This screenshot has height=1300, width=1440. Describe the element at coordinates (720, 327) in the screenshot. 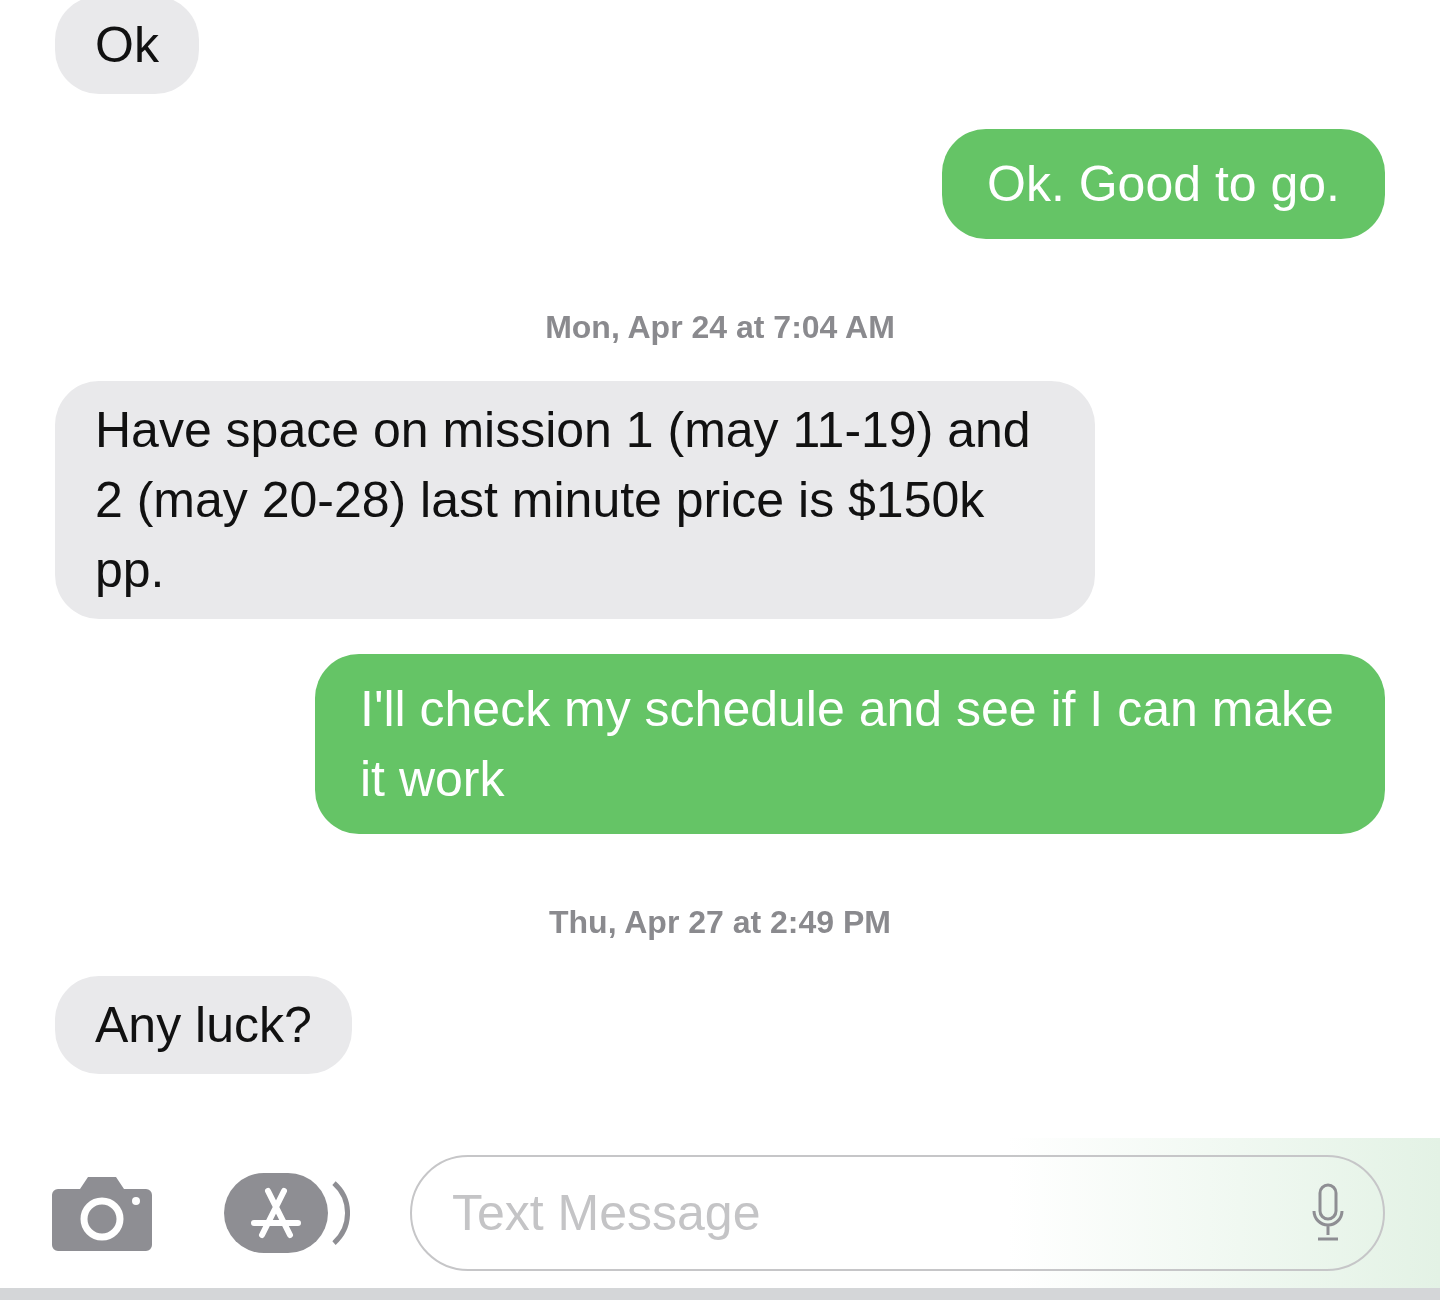

I see `timestamp: Mon, Apr 24 at 7:04 AM` at that location.